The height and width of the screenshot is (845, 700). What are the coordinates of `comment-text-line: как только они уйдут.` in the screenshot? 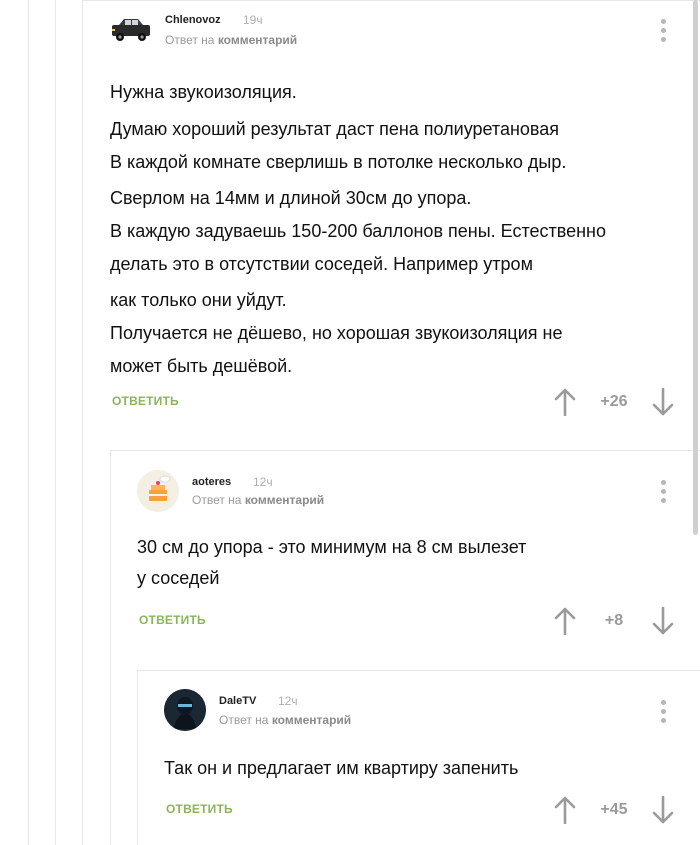 It's located at (198, 300).